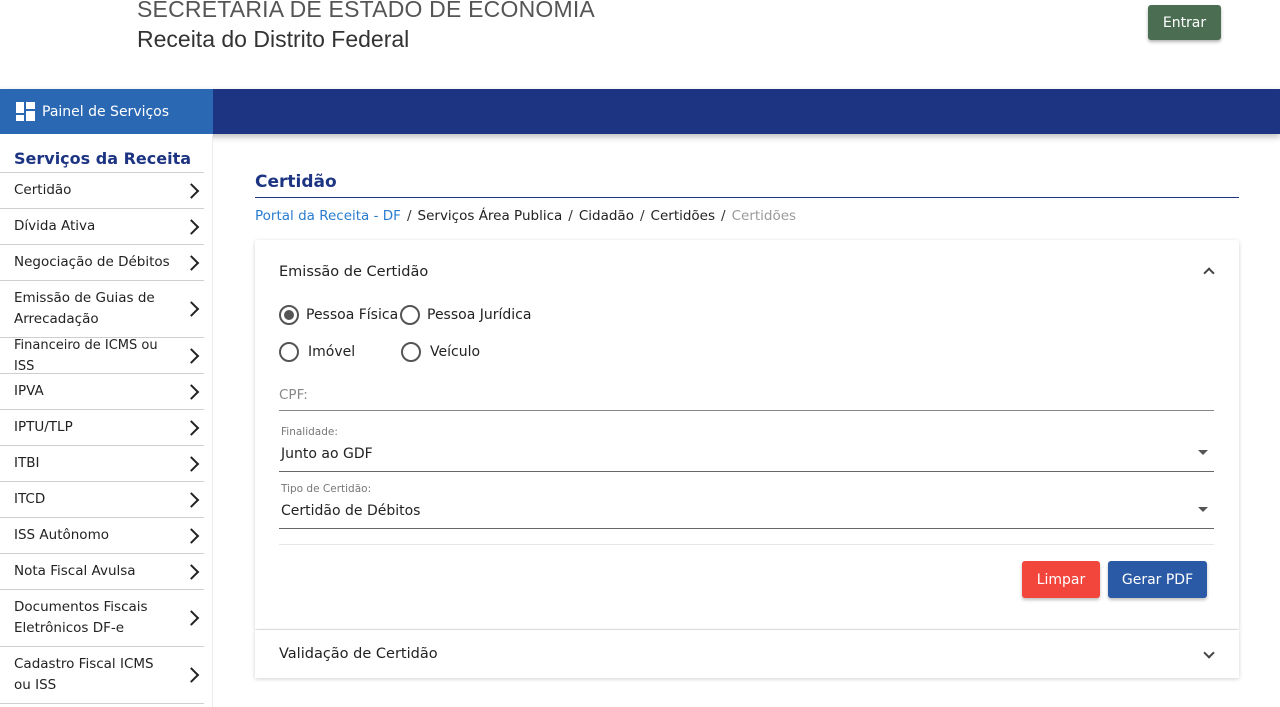  I want to click on chevron-down-icon, so click(1209, 653).